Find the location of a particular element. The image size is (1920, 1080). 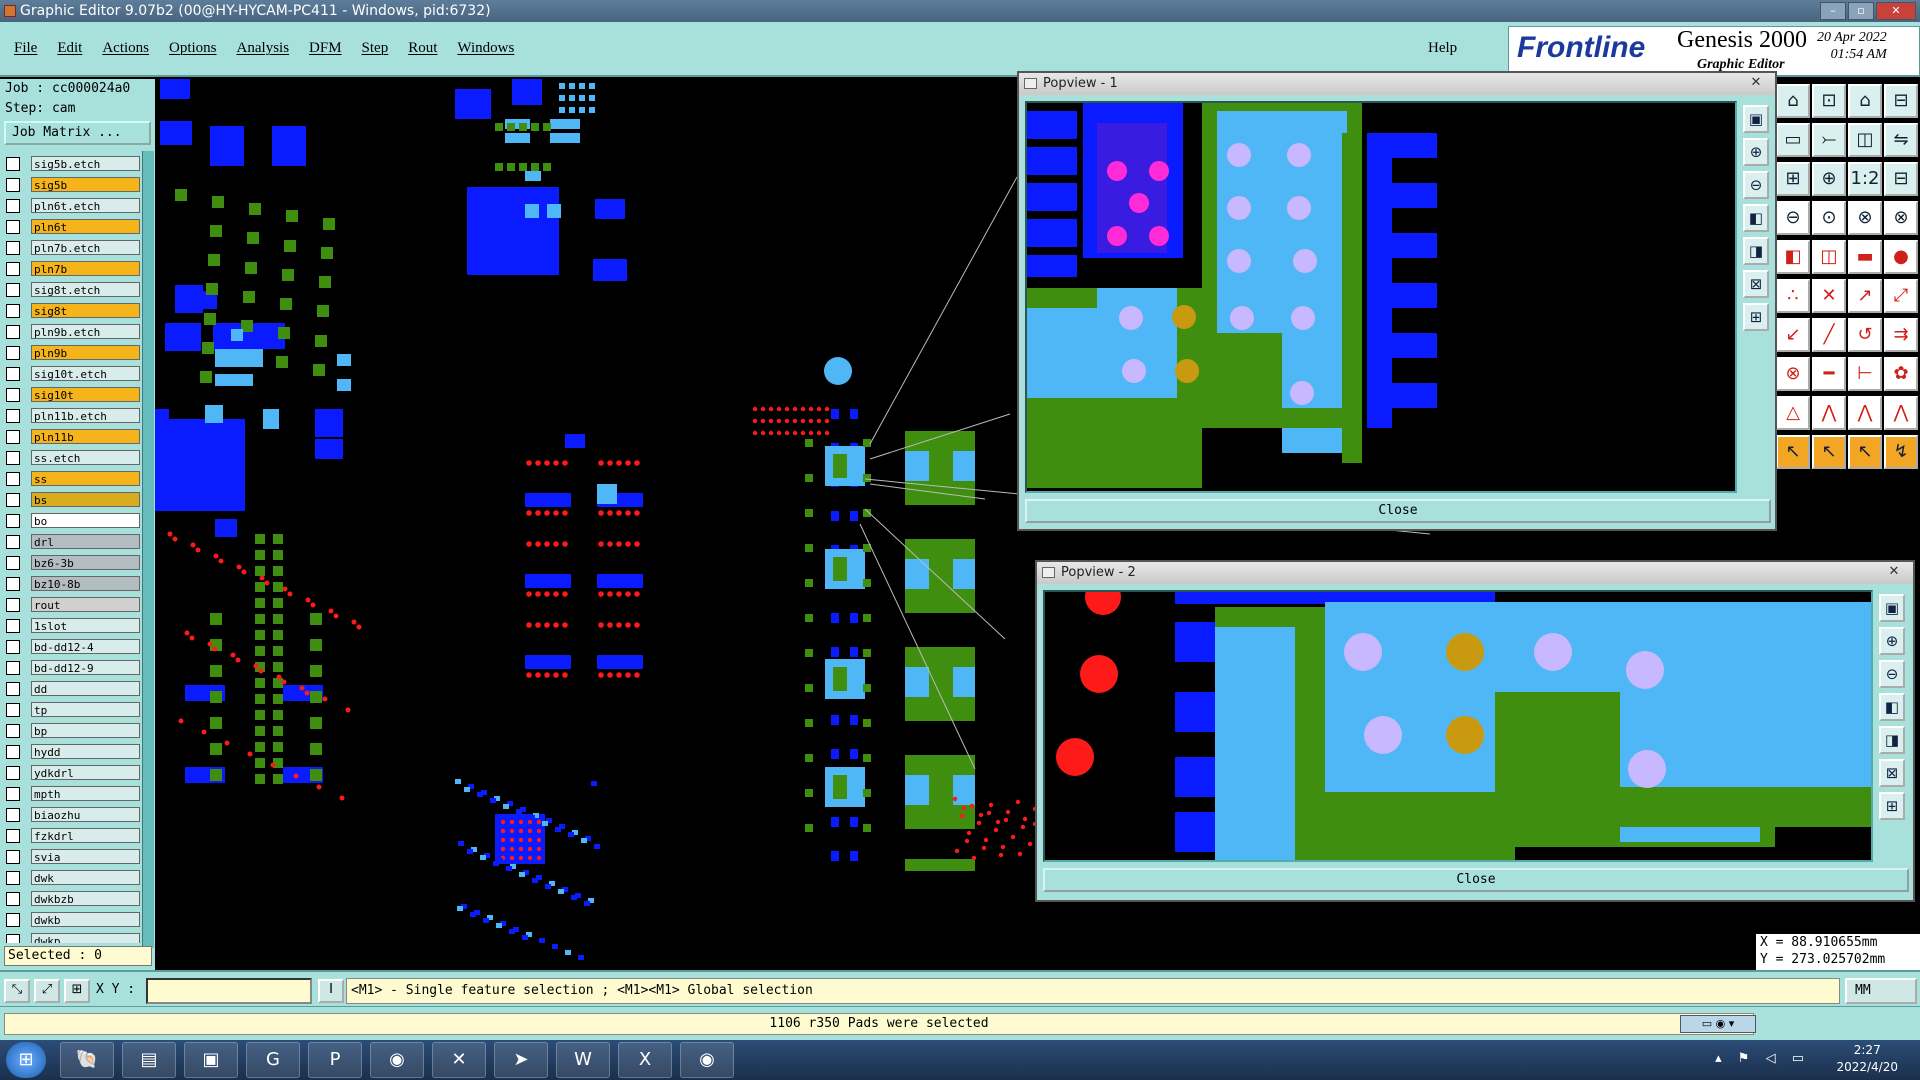

pan-left-icon: ◧ is located at coordinates (1892, 707).